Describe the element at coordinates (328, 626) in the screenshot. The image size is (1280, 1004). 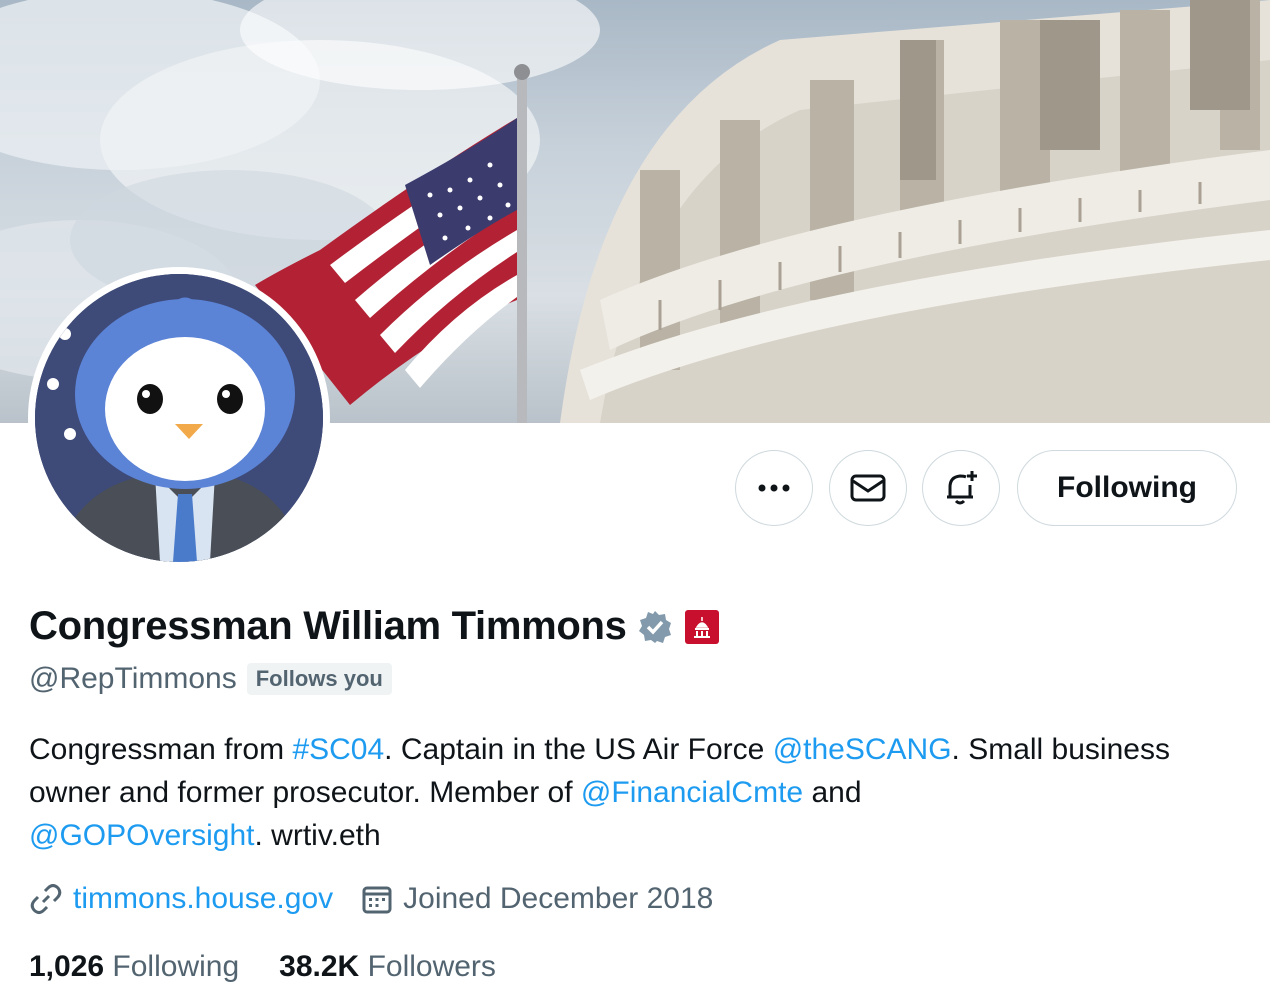
I see `display-name: Congressman William Timmons` at that location.